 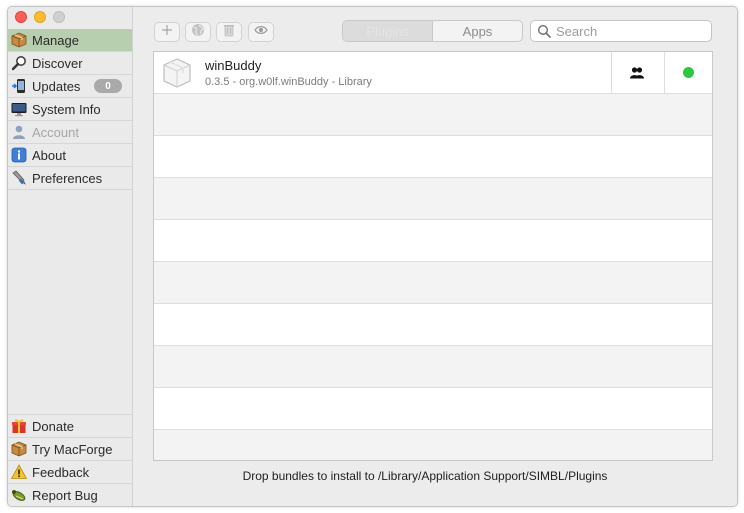 I want to click on sidebar-item-label: Discover, so click(x=57, y=63).